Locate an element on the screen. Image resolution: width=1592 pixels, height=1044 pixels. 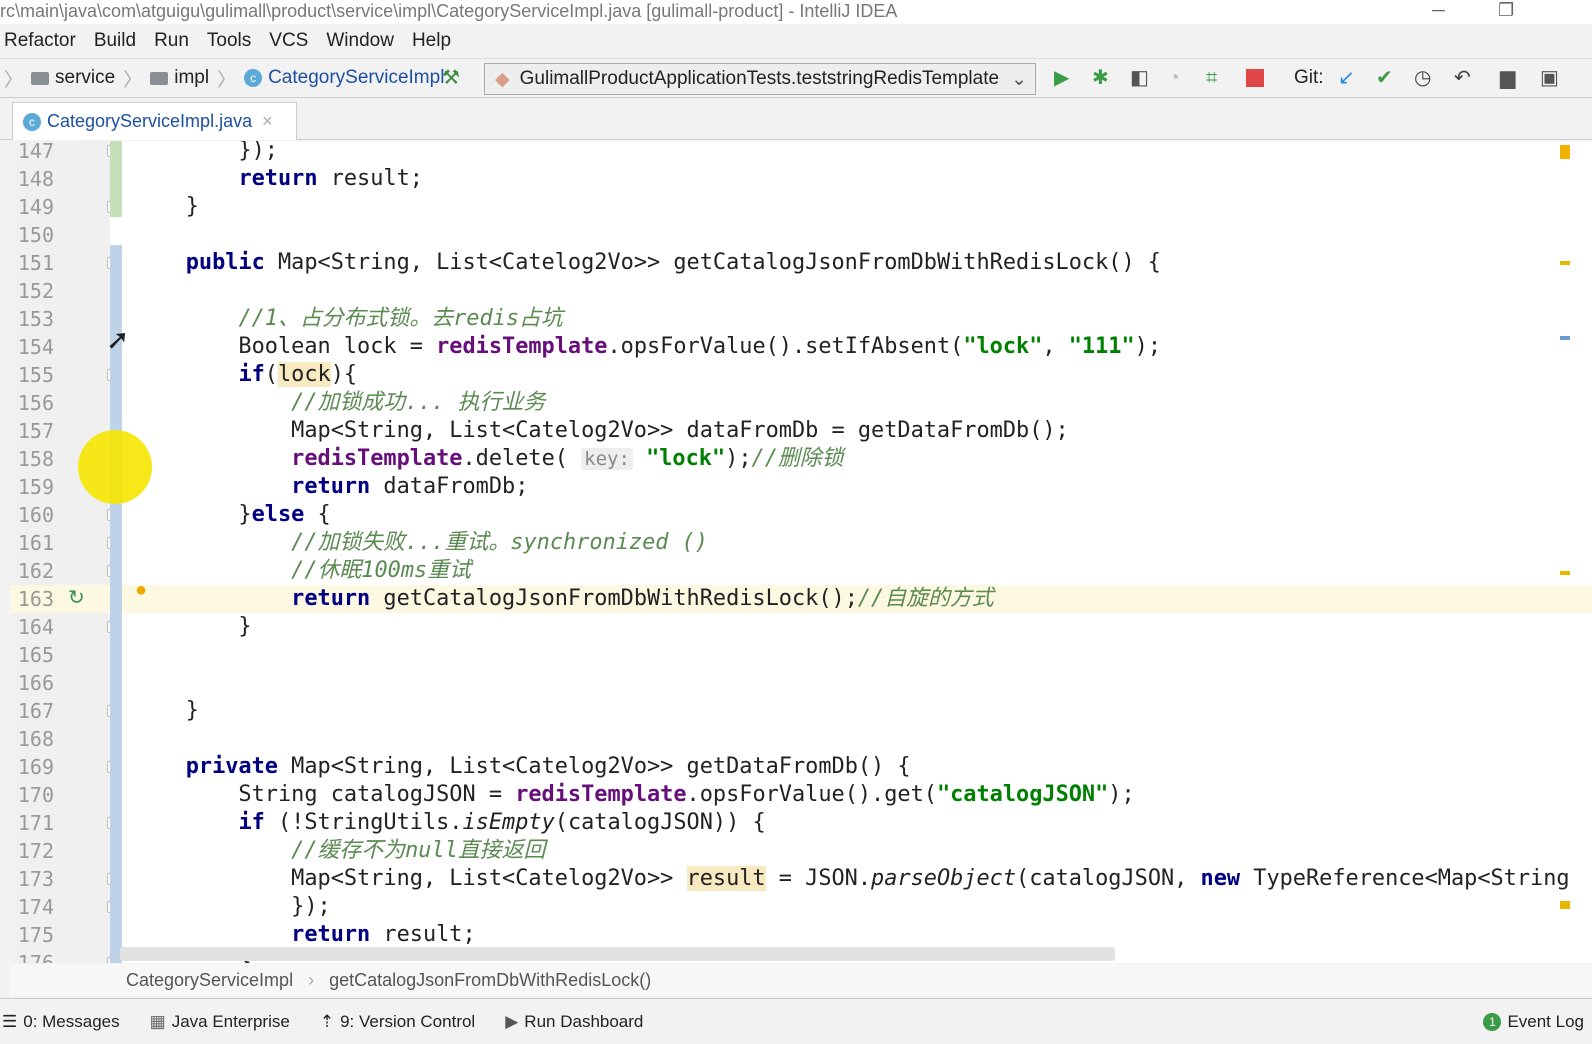
code-line: 159 return dataFromDb; is located at coordinates (801, 487).